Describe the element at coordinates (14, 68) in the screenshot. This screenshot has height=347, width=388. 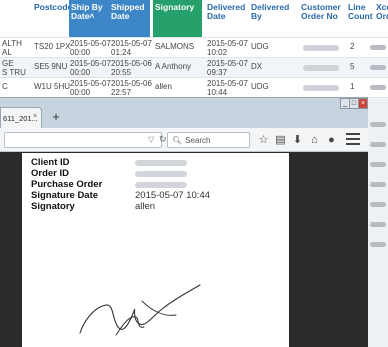
I see `cell-name: GE S TRU` at that location.